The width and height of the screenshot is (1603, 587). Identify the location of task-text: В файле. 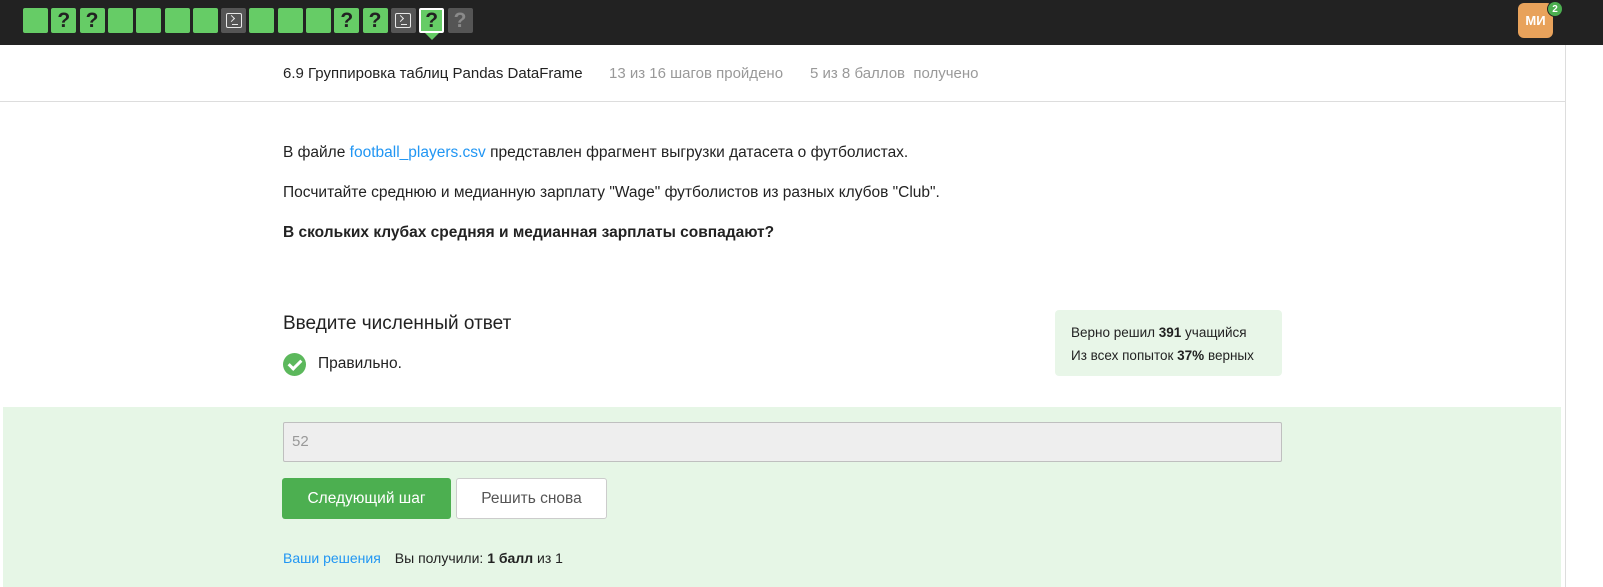
(316, 152).